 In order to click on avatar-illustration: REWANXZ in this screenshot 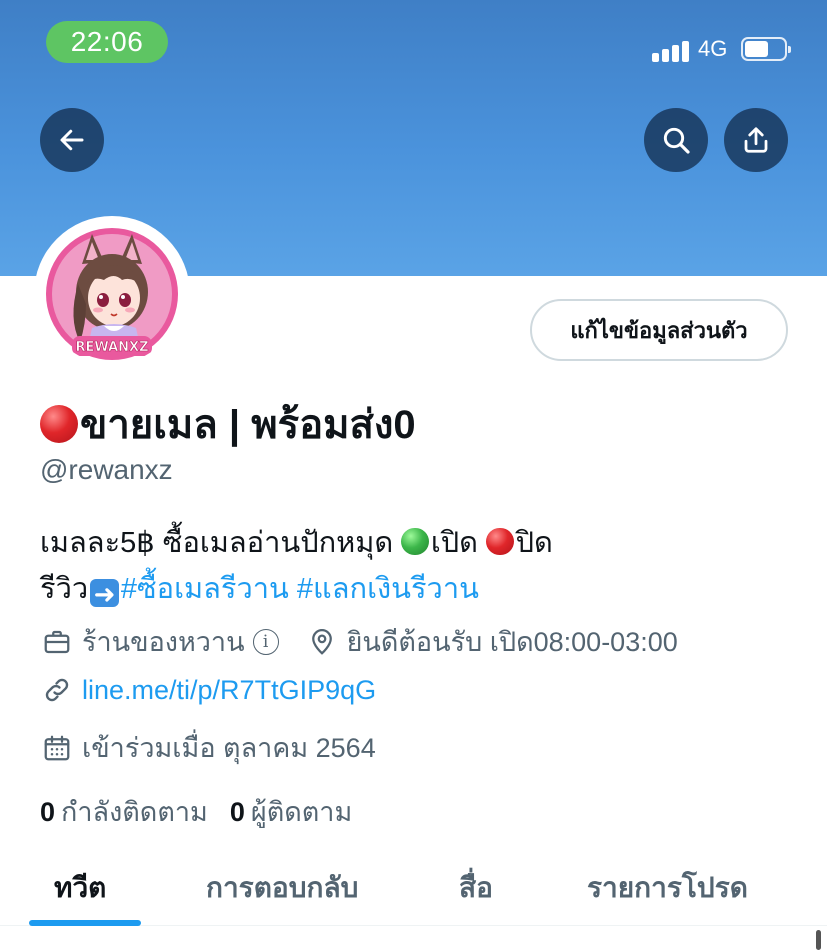, I will do `click(112, 294)`.